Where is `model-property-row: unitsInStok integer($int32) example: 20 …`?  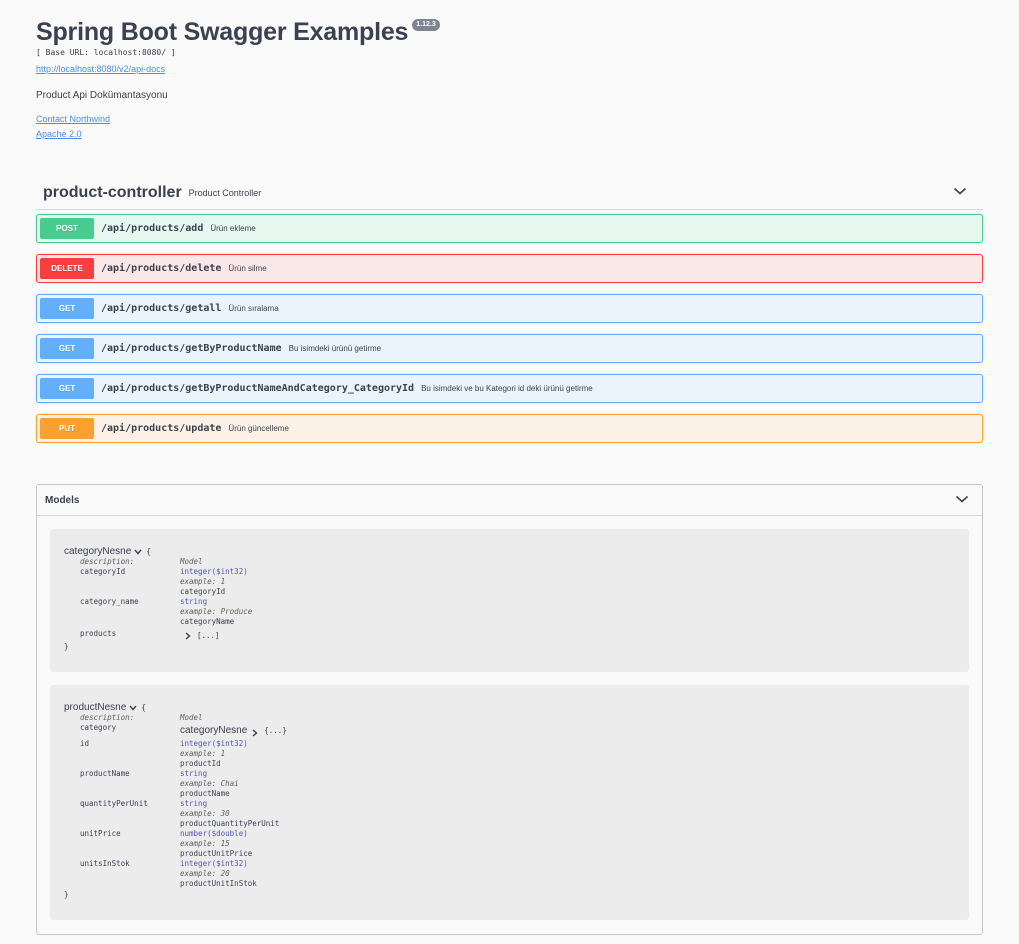 model-property-row: unitsInStok integer($int32) example: 20 … is located at coordinates (175, 874).